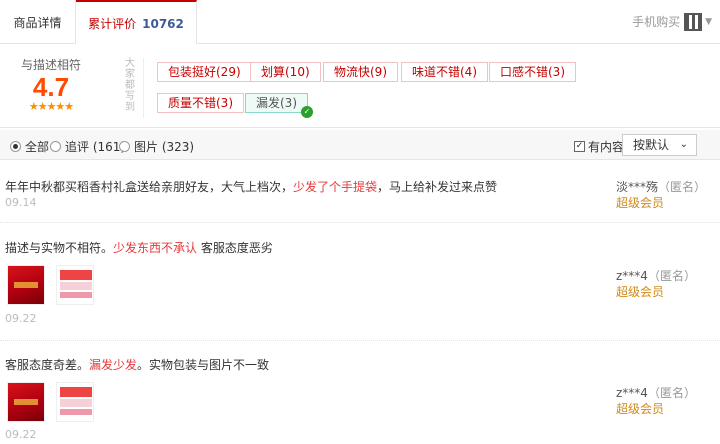  Describe the element at coordinates (579, 146) in the screenshot. I see `checkbox-checked-icon: ✓` at that location.